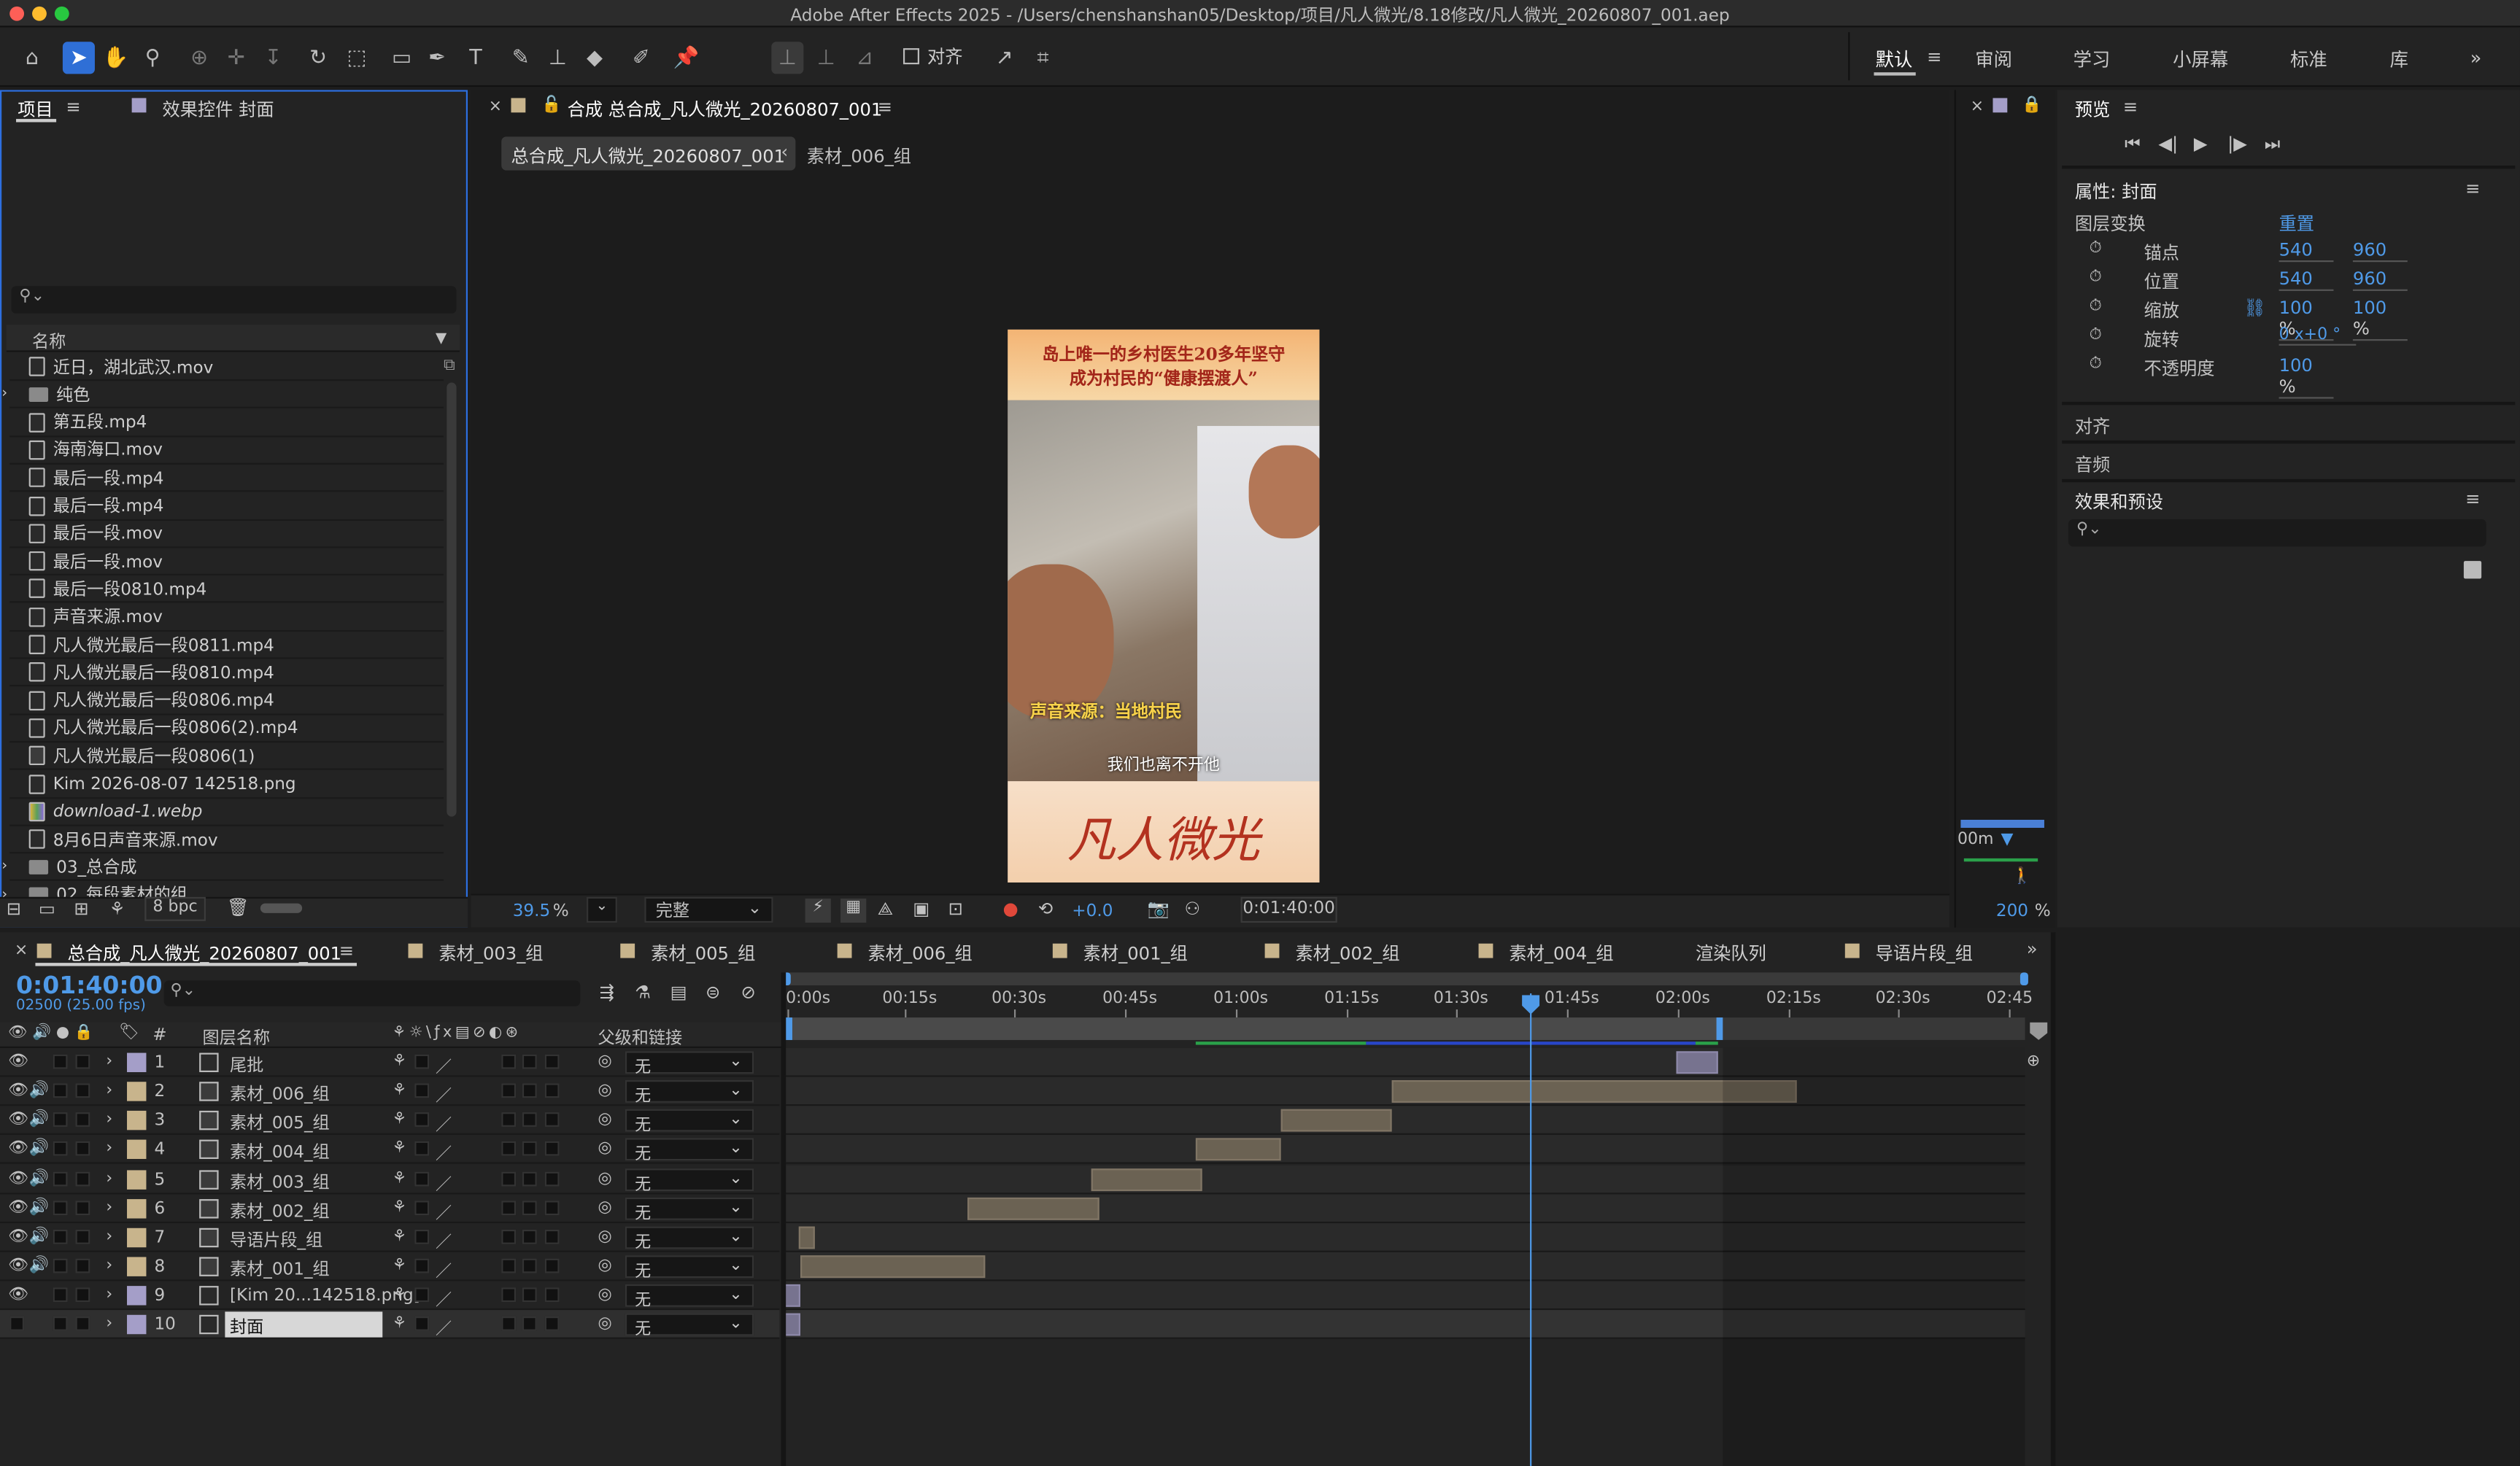  I want to click on snap-options-icon: ↗, so click(1005, 58).